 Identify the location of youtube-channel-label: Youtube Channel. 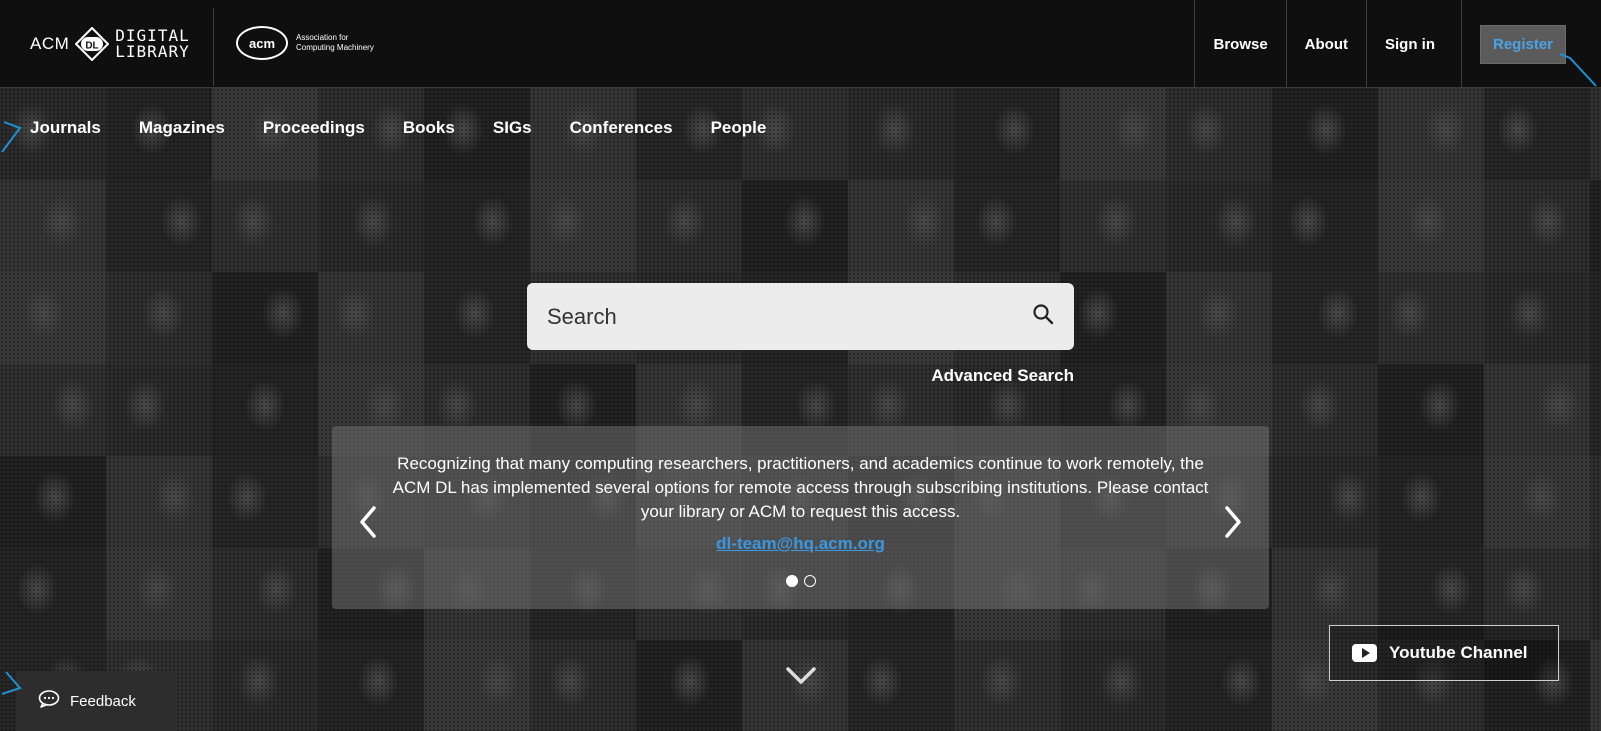
(1458, 652).